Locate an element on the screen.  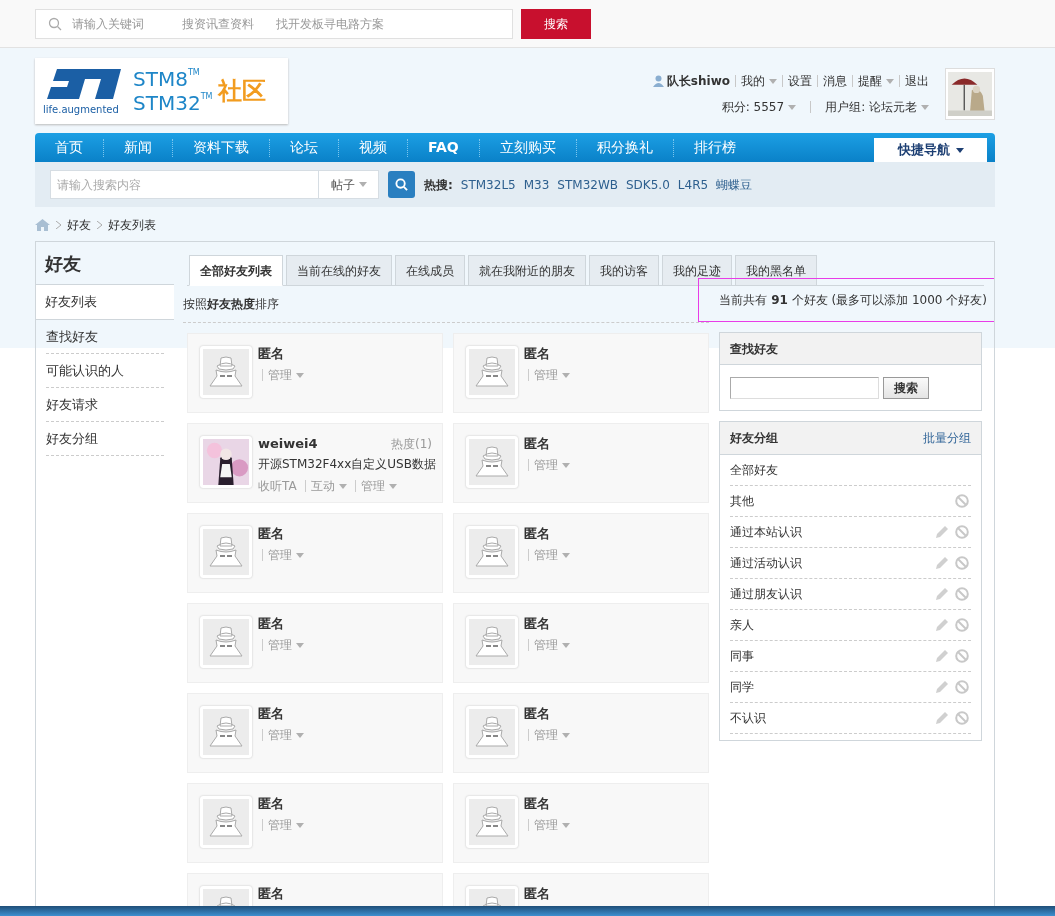
keyword-input: 请输入关键词 is located at coordinates (116, 23).